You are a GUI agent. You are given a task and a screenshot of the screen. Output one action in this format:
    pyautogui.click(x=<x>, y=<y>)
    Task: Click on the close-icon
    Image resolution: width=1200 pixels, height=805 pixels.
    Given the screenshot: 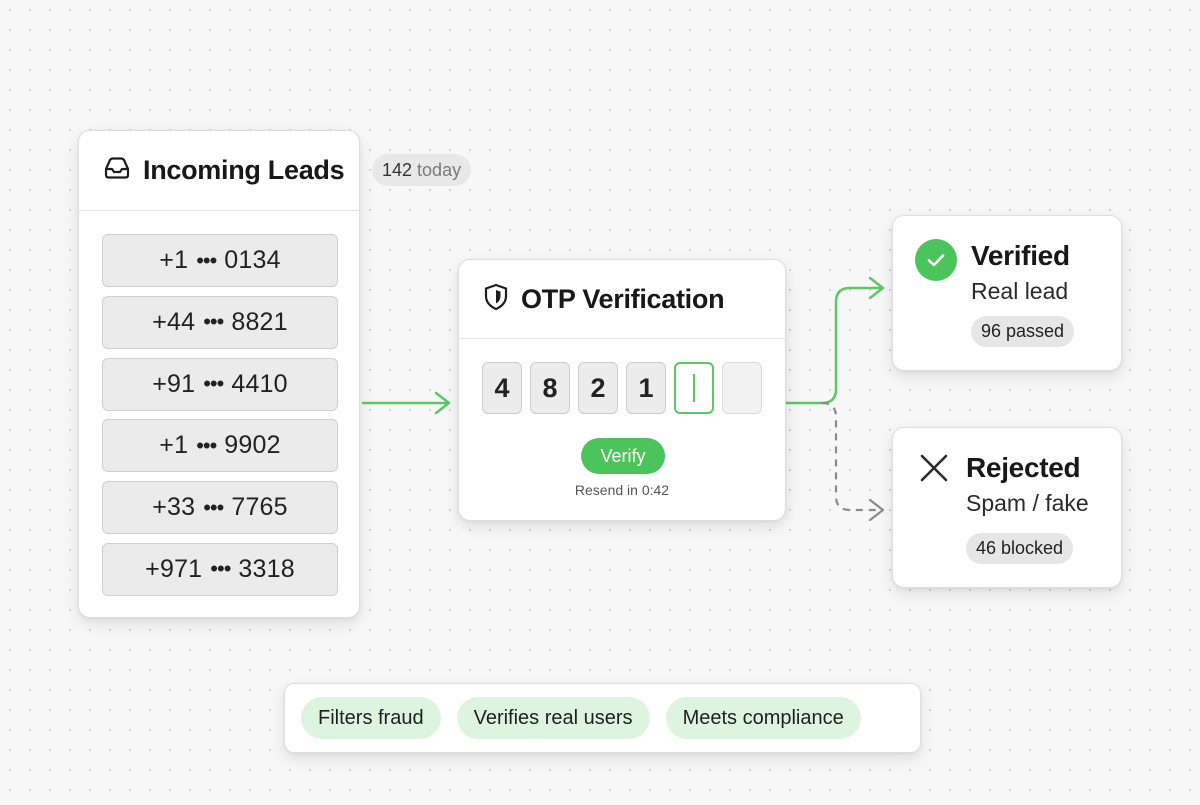 What is the action you would take?
    pyautogui.click(x=934, y=468)
    